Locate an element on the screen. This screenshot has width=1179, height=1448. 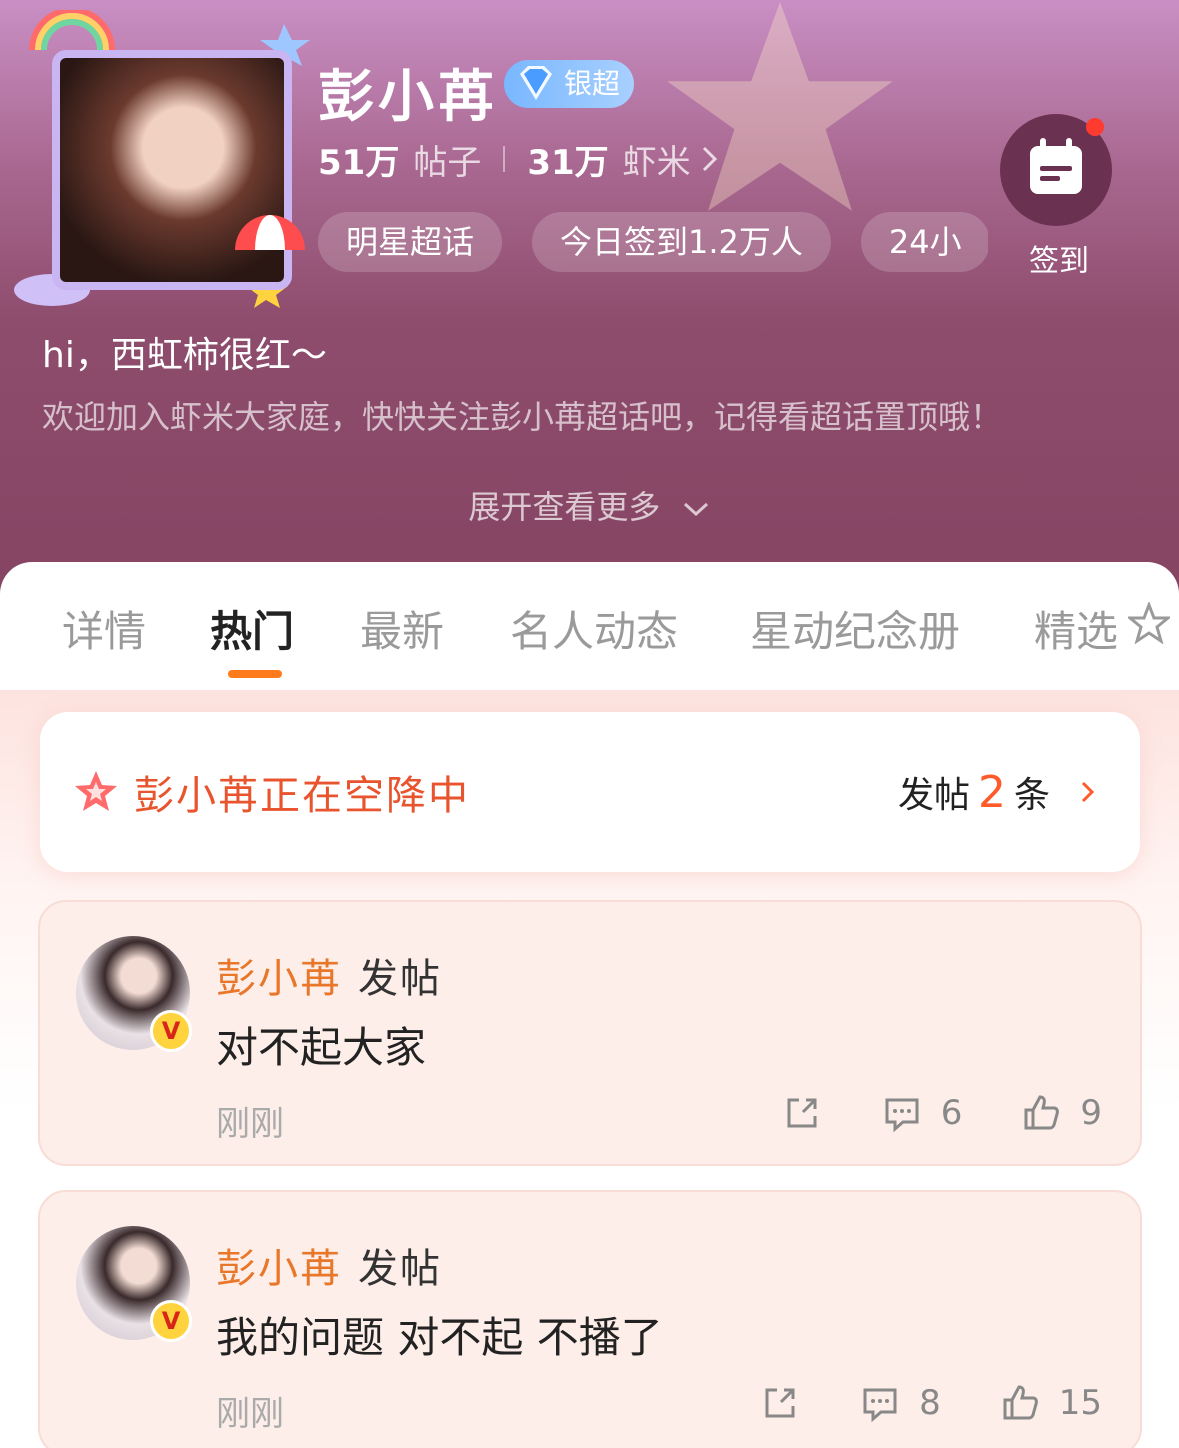
silver-super-badge: 银超 is located at coordinates (569, 84).